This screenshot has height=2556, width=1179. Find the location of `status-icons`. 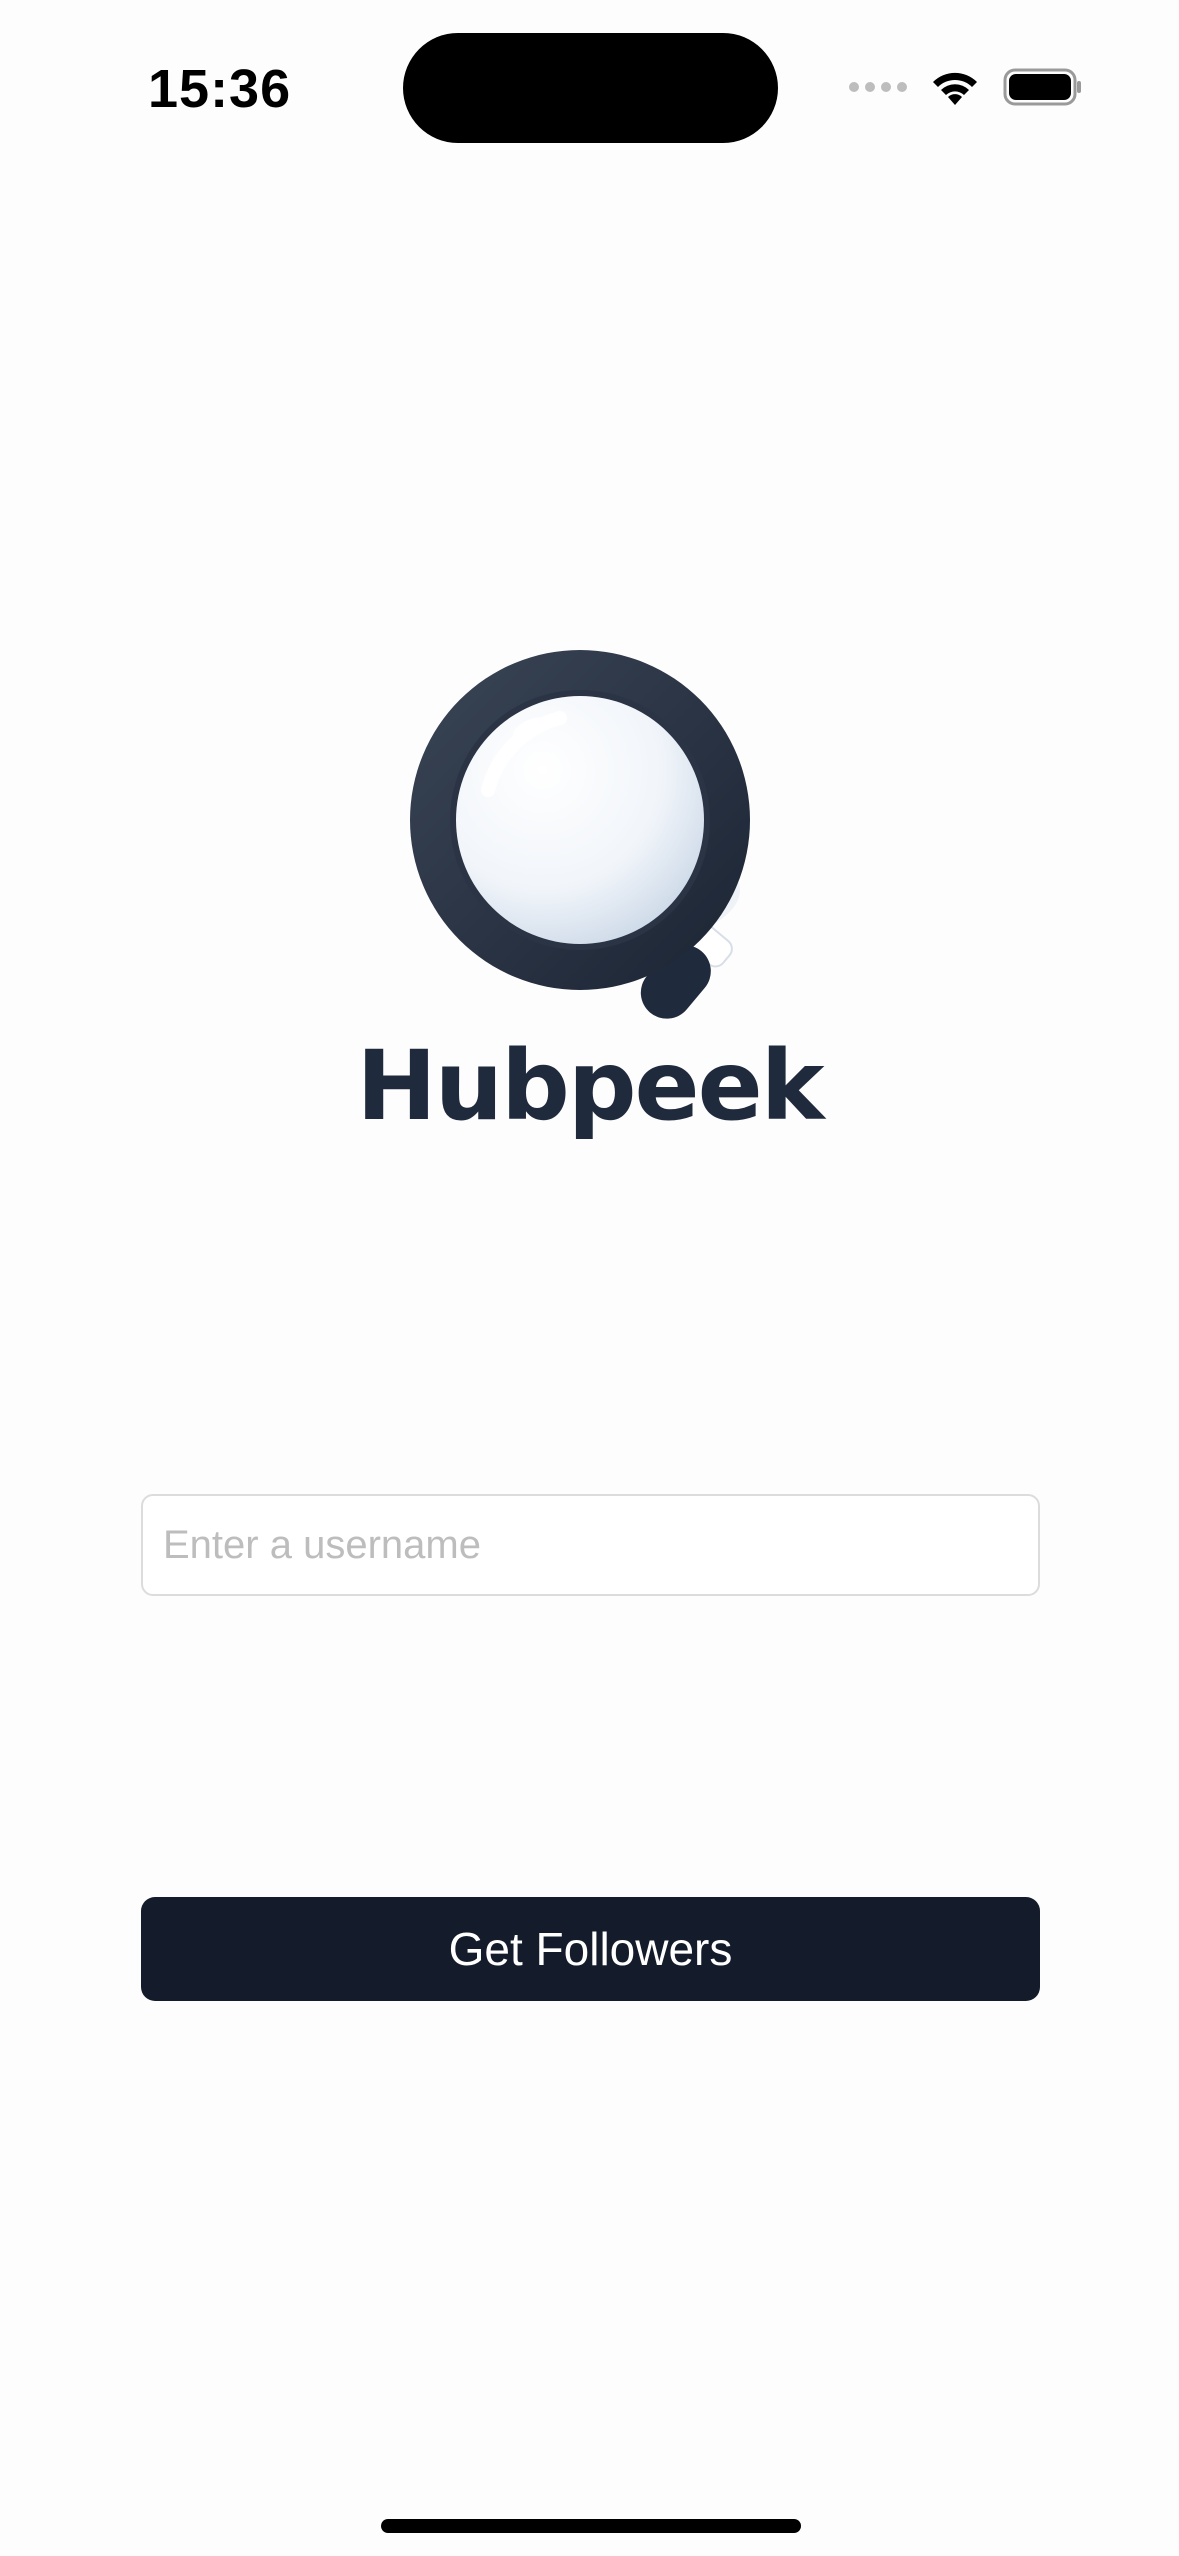

status-icons is located at coordinates (966, 87).